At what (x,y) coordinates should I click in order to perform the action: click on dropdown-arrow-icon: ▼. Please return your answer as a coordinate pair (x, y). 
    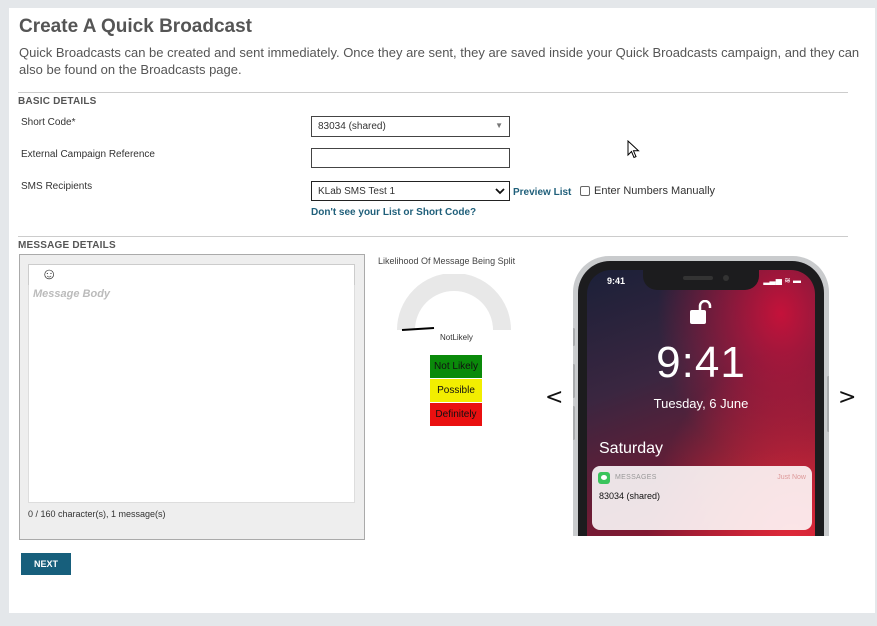
    Looking at the image, I should click on (499, 125).